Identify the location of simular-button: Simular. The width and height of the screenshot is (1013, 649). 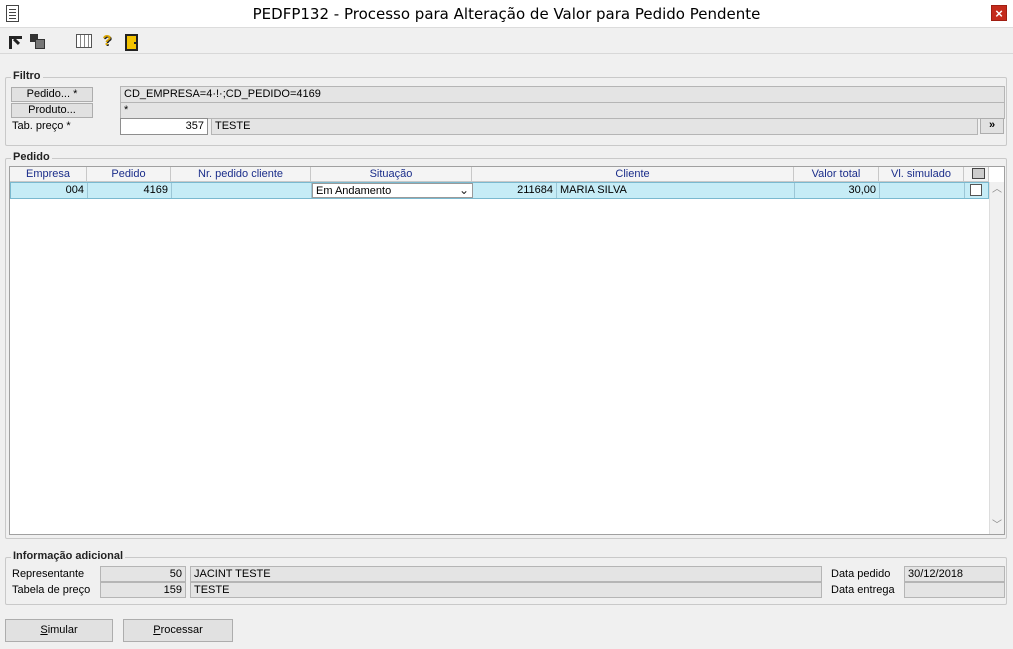
(59, 630).